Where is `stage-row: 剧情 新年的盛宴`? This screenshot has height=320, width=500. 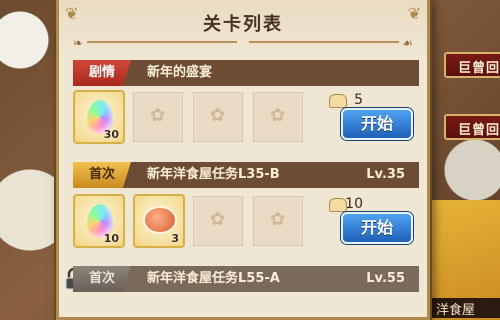
stage-row: 剧情 新年的盛宴 is located at coordinates (246, 73).